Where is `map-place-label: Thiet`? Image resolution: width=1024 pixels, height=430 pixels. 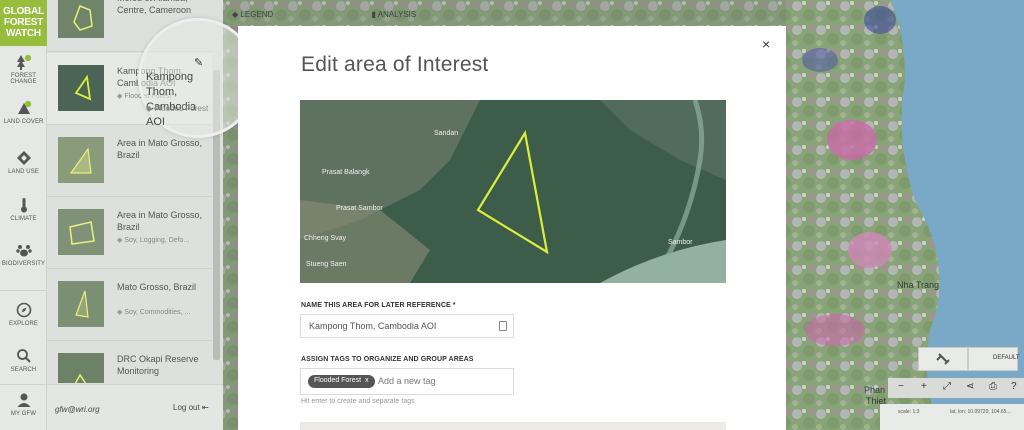 map-place-label: Thiet is located at coordinates (876, 401).